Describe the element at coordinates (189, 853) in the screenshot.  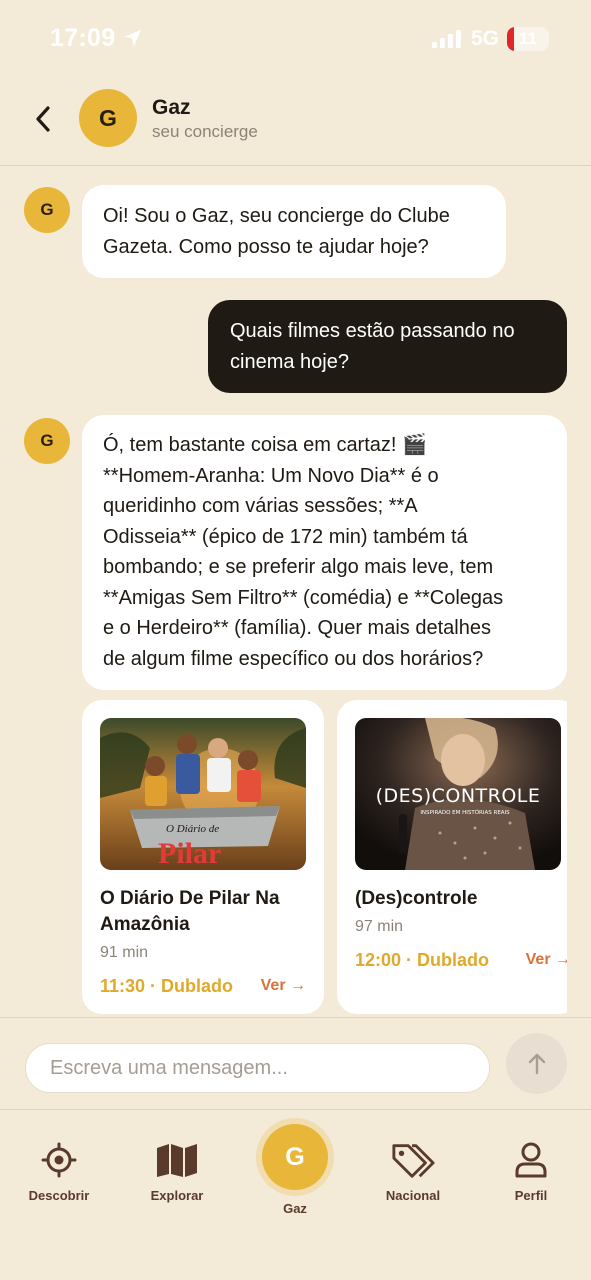
I see `poster-title-big: Pilar` at that location.